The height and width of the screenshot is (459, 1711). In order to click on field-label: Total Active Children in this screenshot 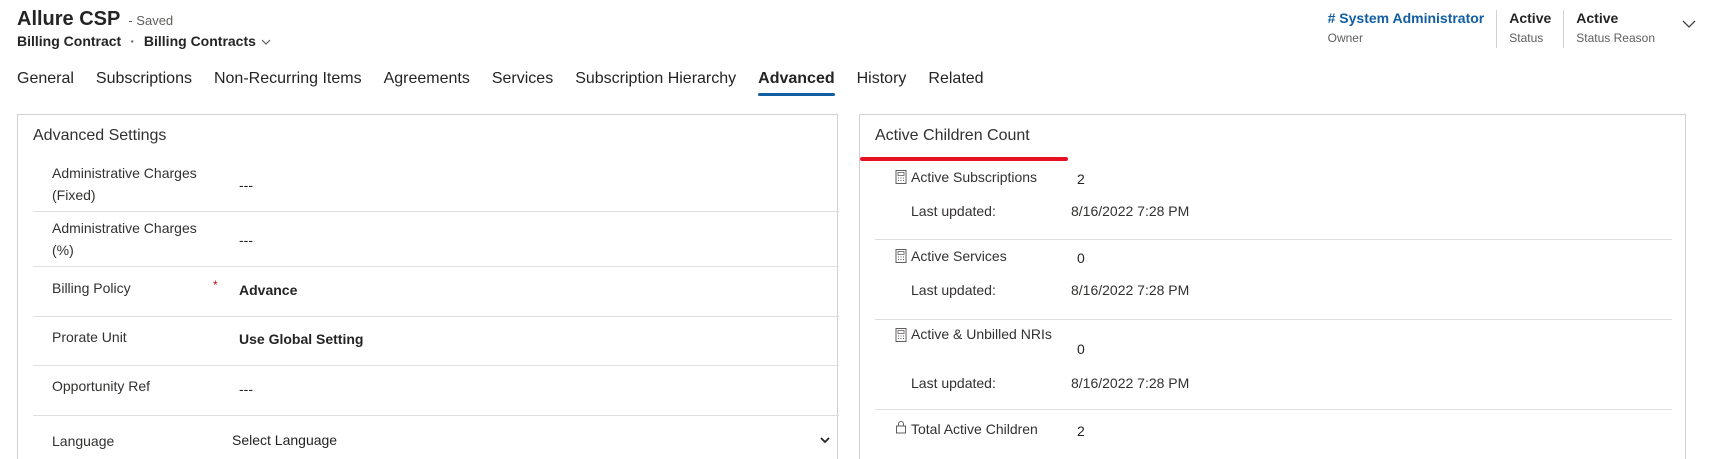, I will do `click(974, 429)`.